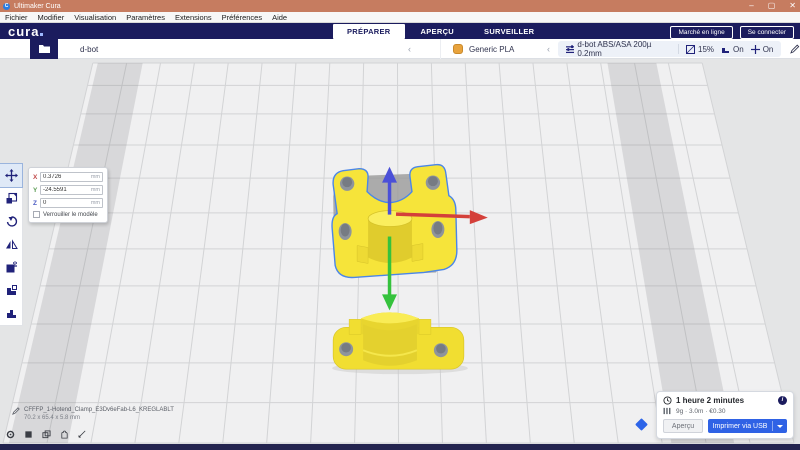  I want to click on print-via-usb-label: Imprimer via USB, so click(740, 426).